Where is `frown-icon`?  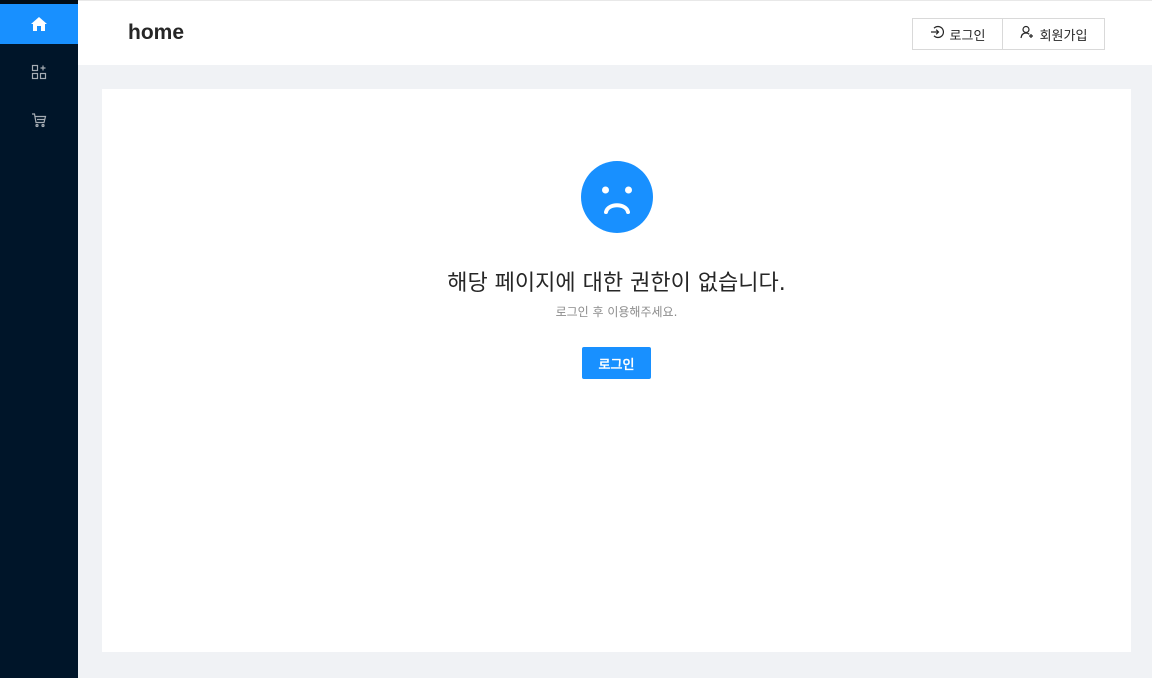 frown-icon is located at coordinates (617, 197).